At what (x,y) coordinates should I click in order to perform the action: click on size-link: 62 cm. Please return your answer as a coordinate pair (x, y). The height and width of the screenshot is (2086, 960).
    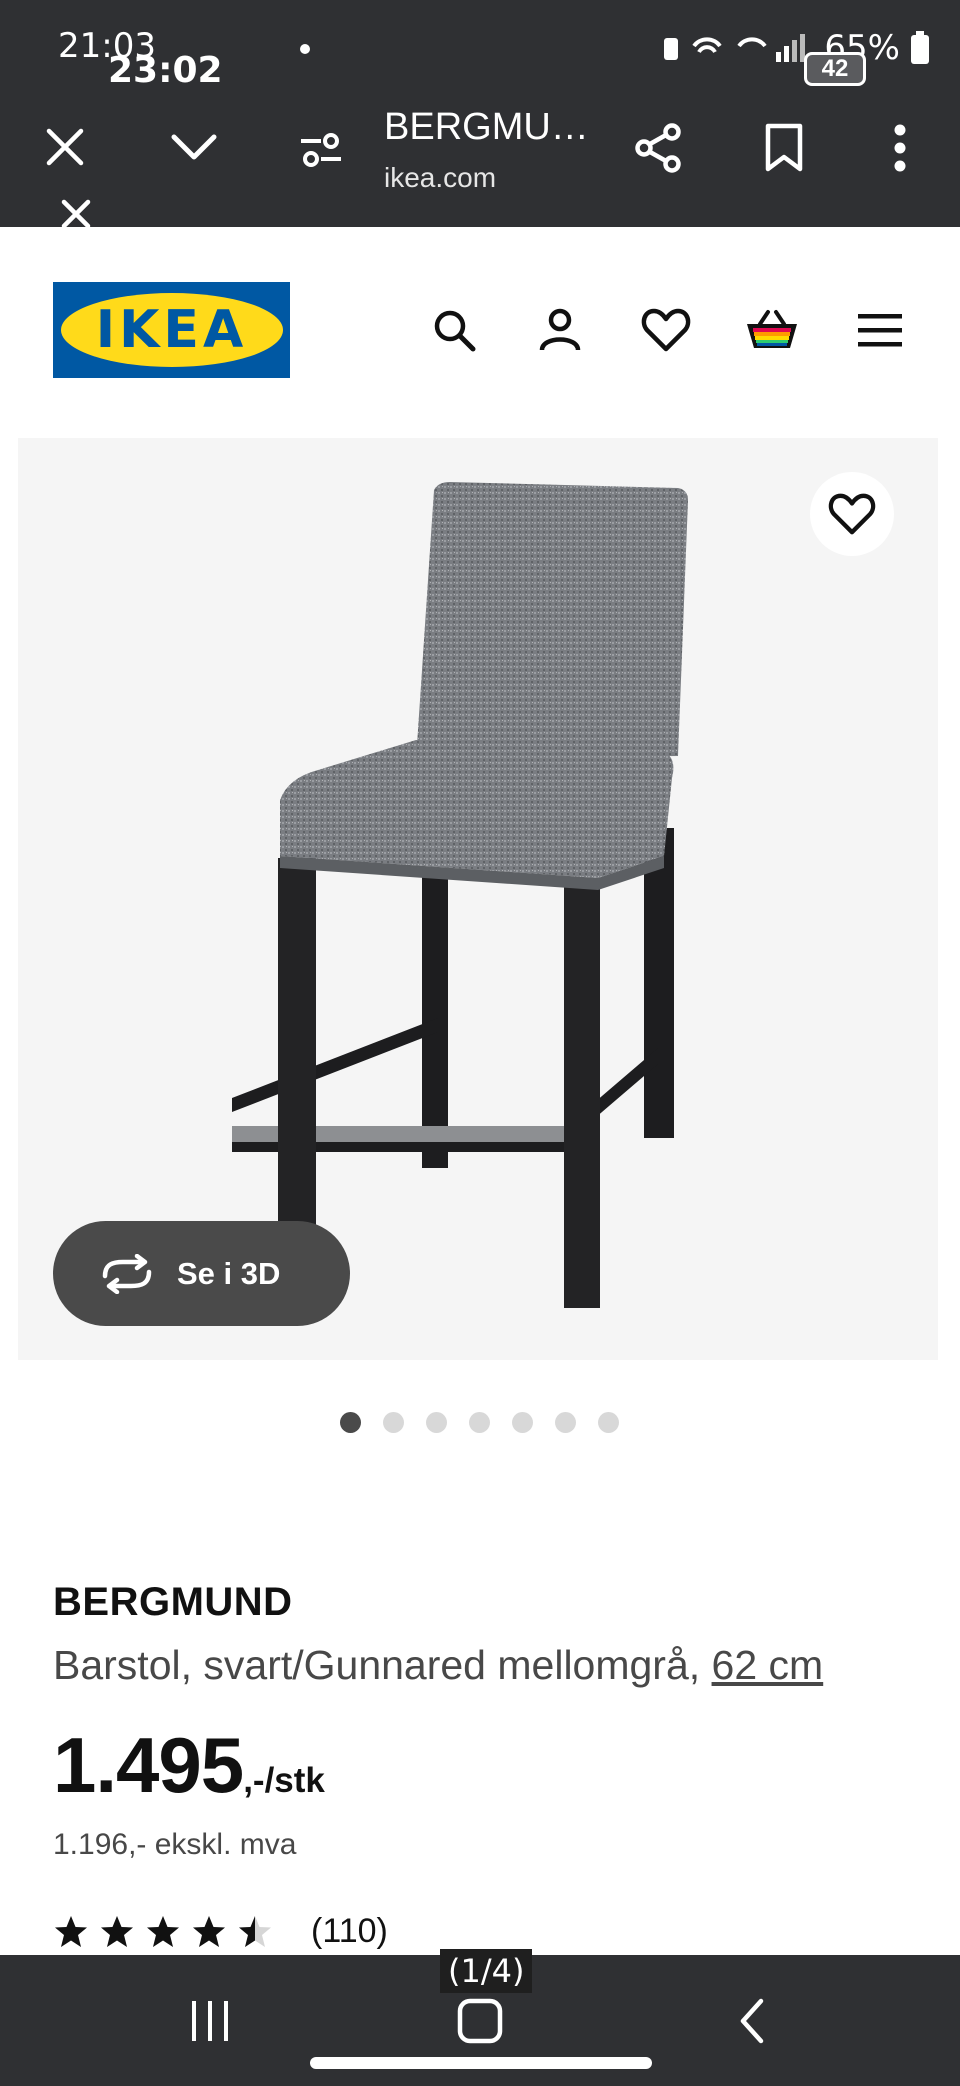
    Looking at the image, I should click on (768, 1665).